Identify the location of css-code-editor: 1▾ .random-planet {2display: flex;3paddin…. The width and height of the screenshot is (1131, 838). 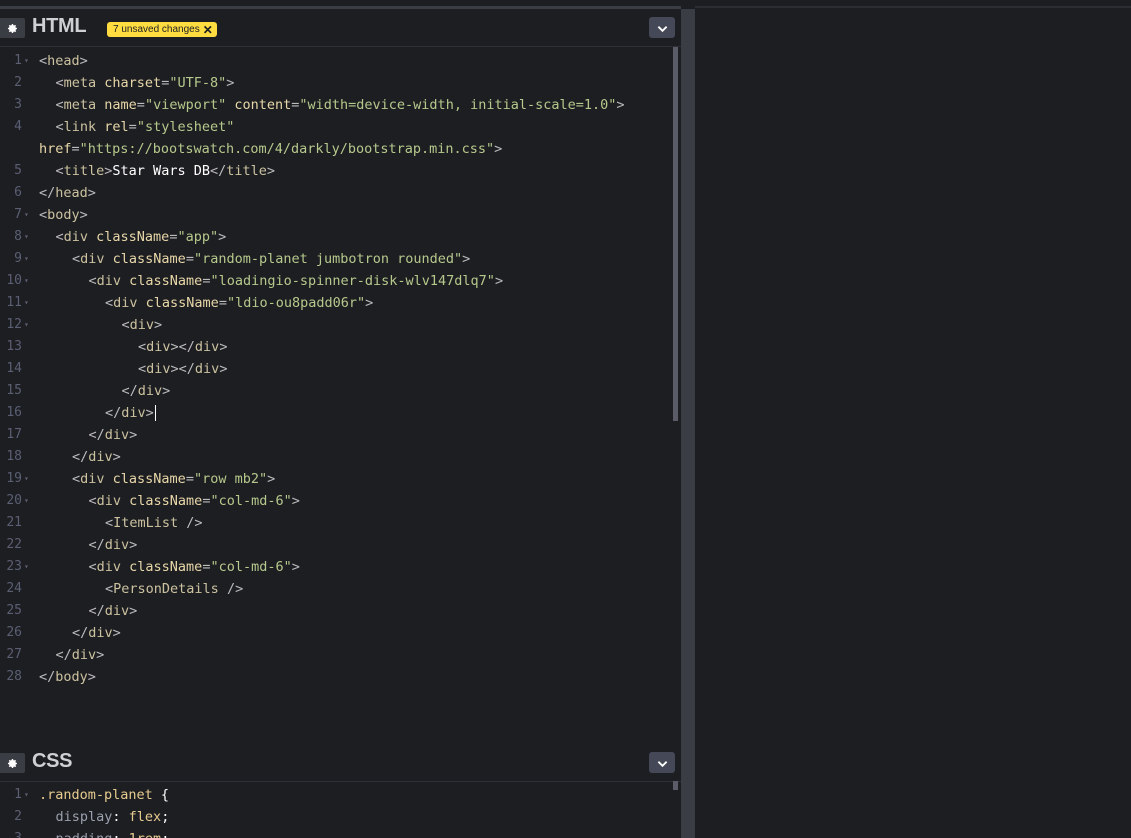
(340, 811).